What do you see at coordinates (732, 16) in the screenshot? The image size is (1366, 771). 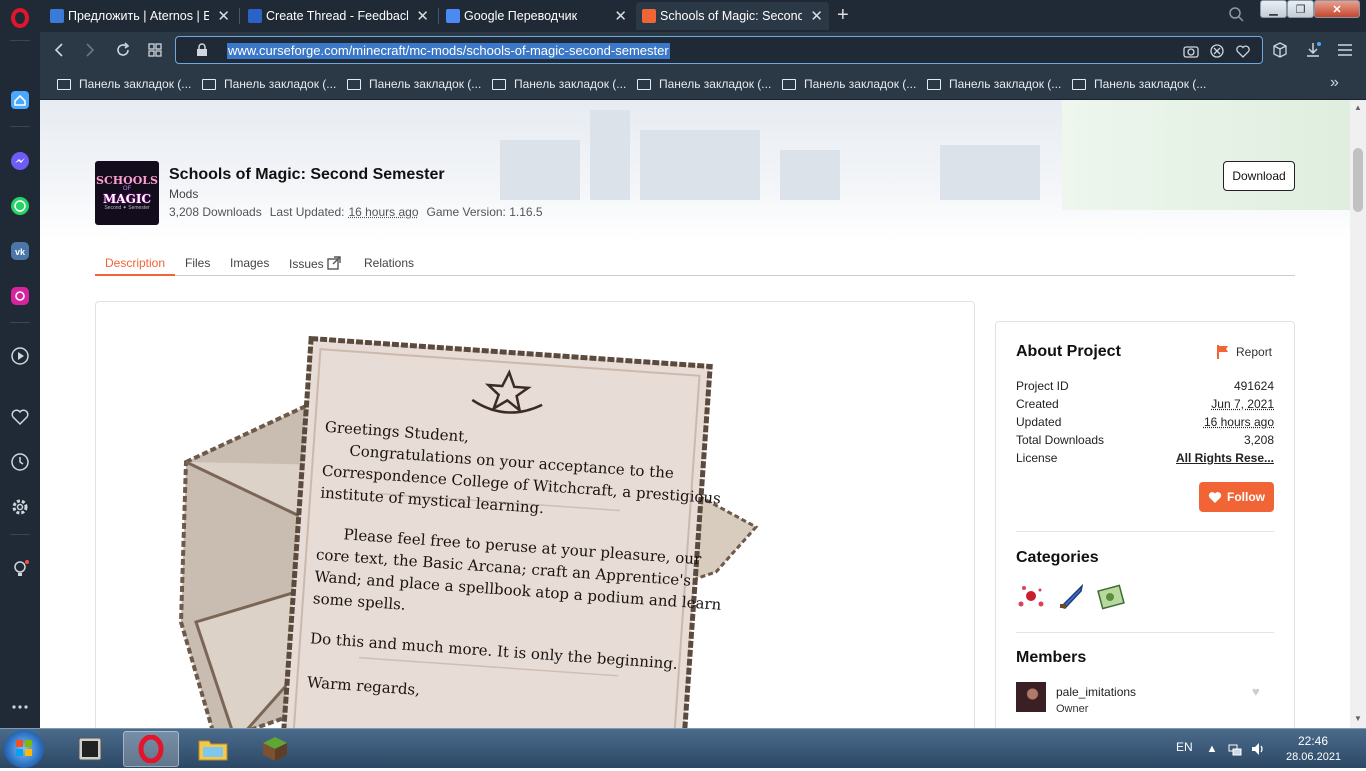 I see `tab-schools-of-magic: Schools of Magic: Second S ✕` at bounding box center [732, 16].